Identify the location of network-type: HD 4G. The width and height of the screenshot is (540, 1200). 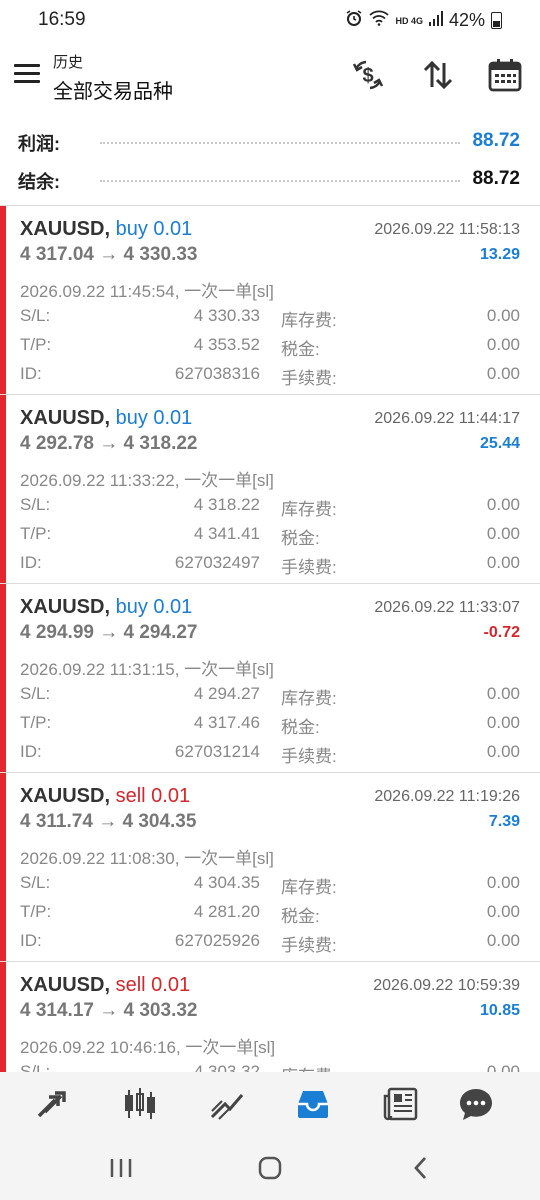
(409, 20).